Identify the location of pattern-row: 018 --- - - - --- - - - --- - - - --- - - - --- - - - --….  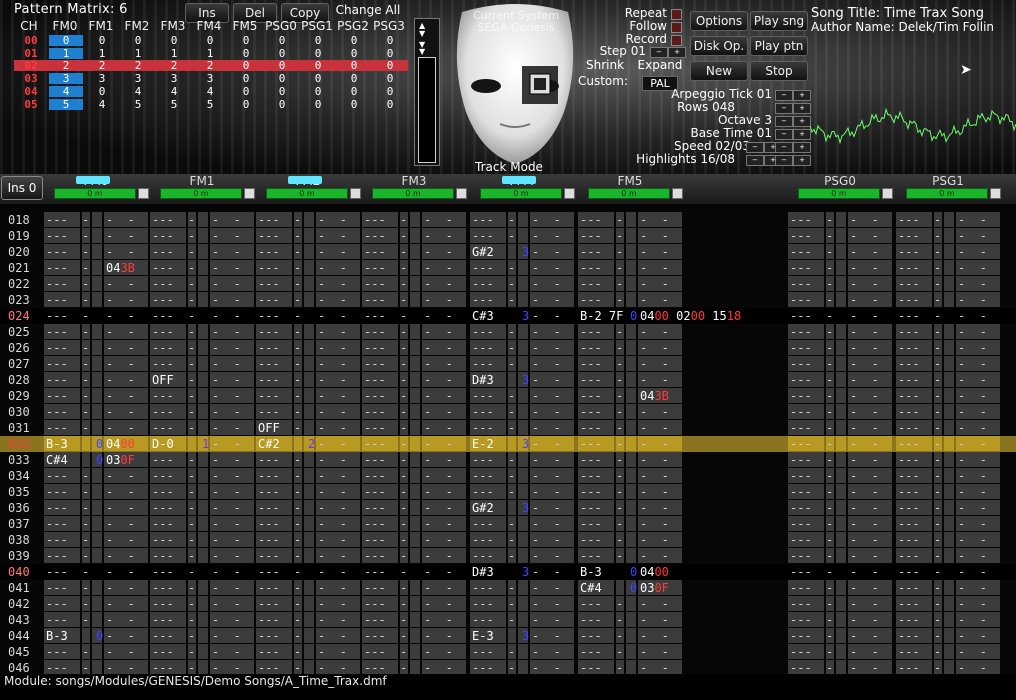
(508, 220).